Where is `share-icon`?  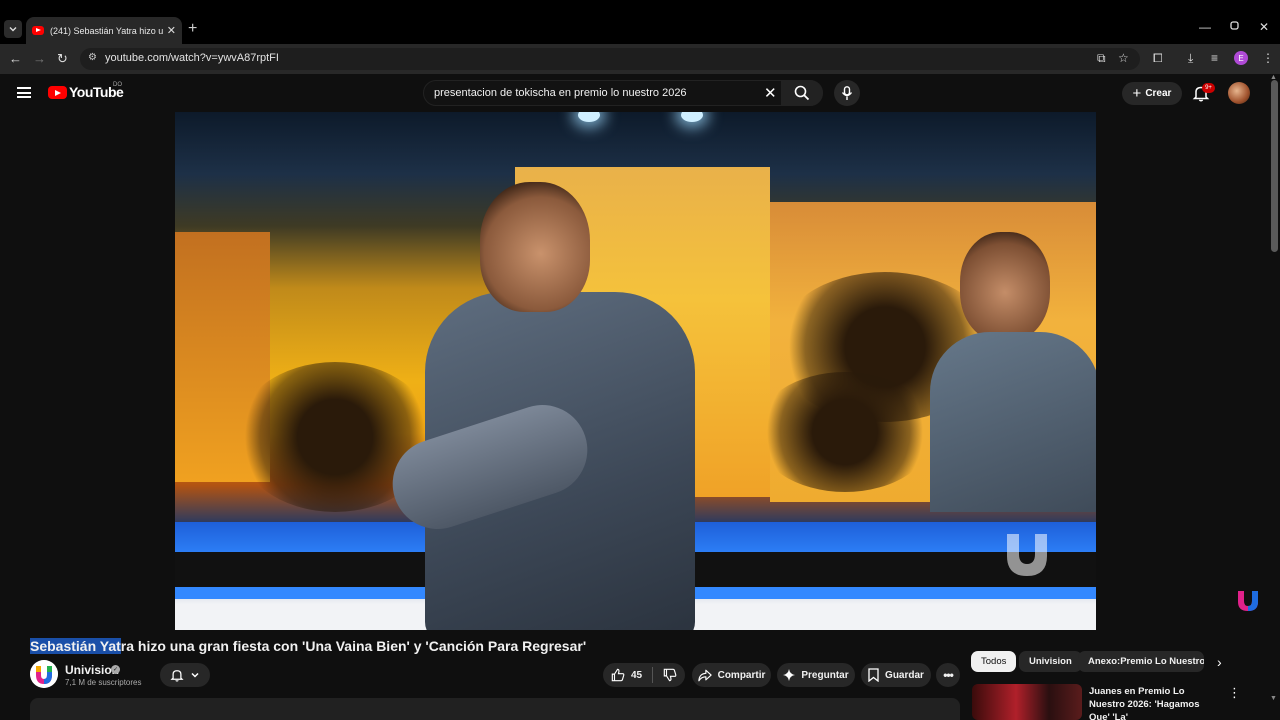 share-icon is located at coordinates (704, 675).